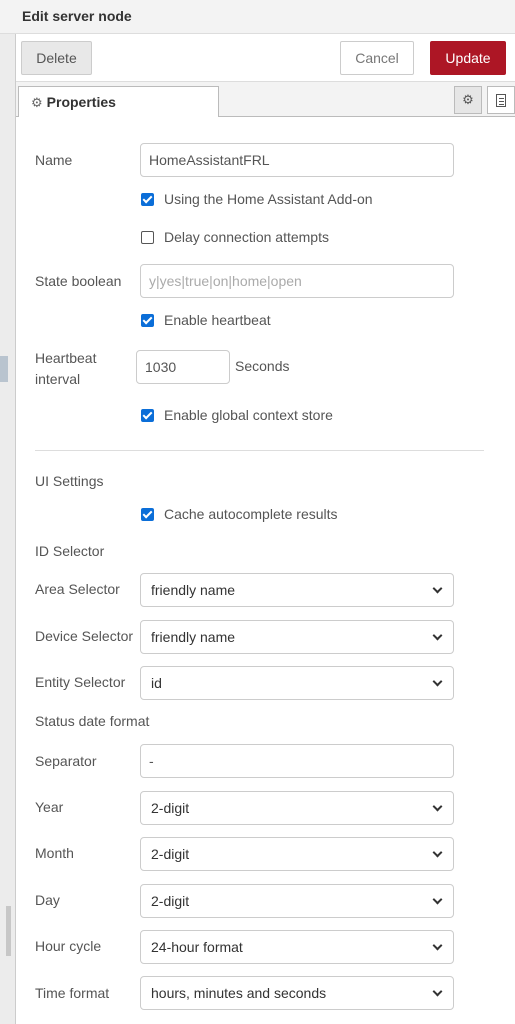 The image size is (515, 1024). I want to click on resize-handle, so click(8, 931).